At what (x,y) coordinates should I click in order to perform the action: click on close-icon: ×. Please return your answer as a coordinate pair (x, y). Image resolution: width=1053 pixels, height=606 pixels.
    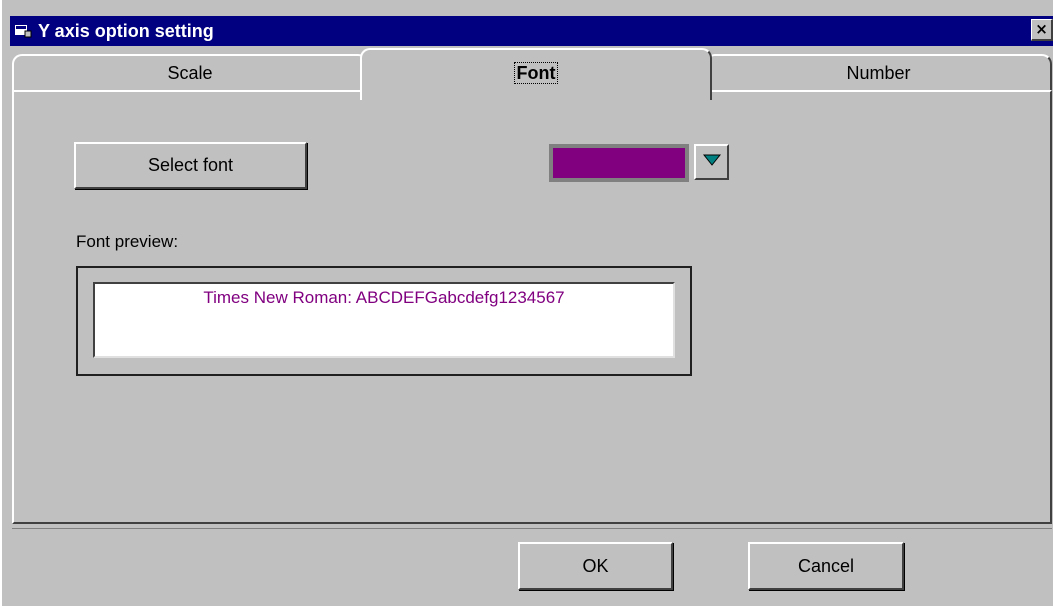
    Looking at the image, I should click on (1041, 29).